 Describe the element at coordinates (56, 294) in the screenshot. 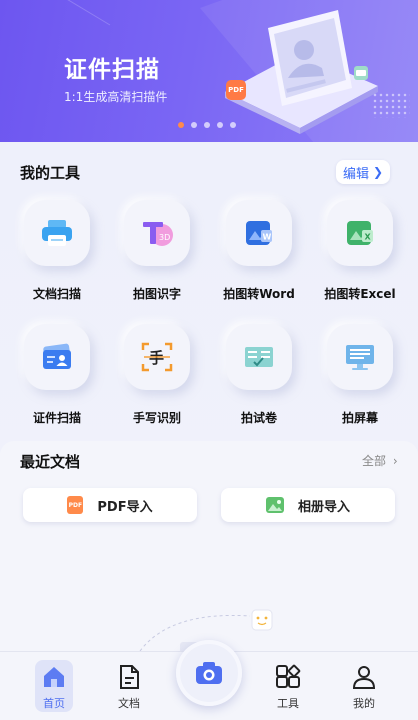

I see `tool-label: 文档扫描` at that location.